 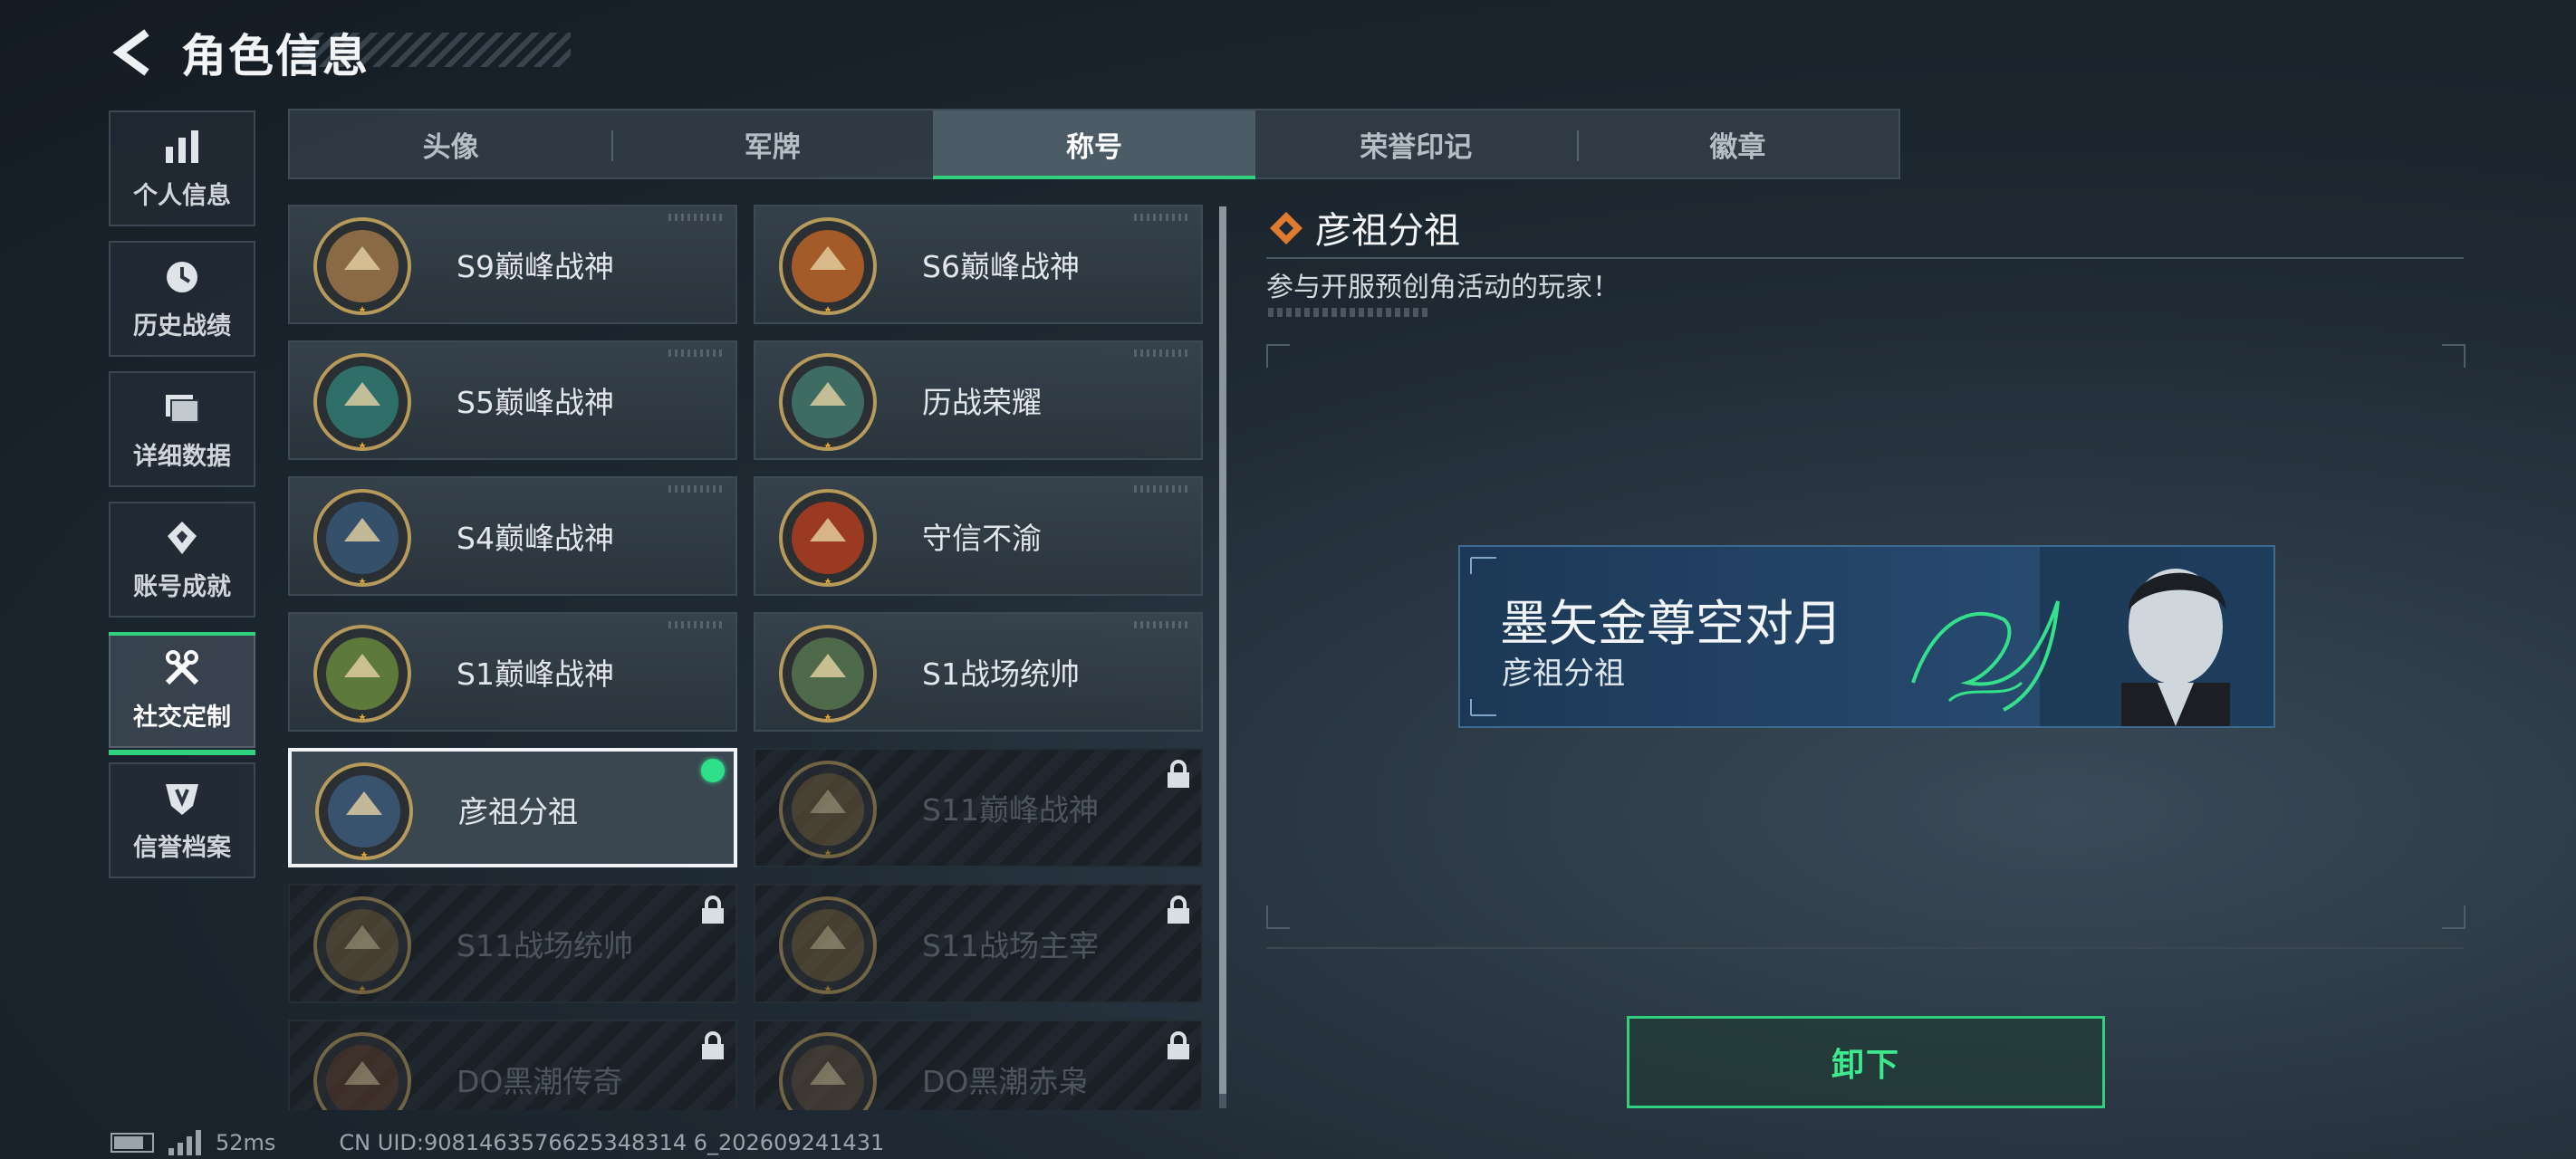 What do you see at coordinates (512, 943) in the screenshot?
I see `title-card: S11战场统帅` at bounding box center [512, 943].